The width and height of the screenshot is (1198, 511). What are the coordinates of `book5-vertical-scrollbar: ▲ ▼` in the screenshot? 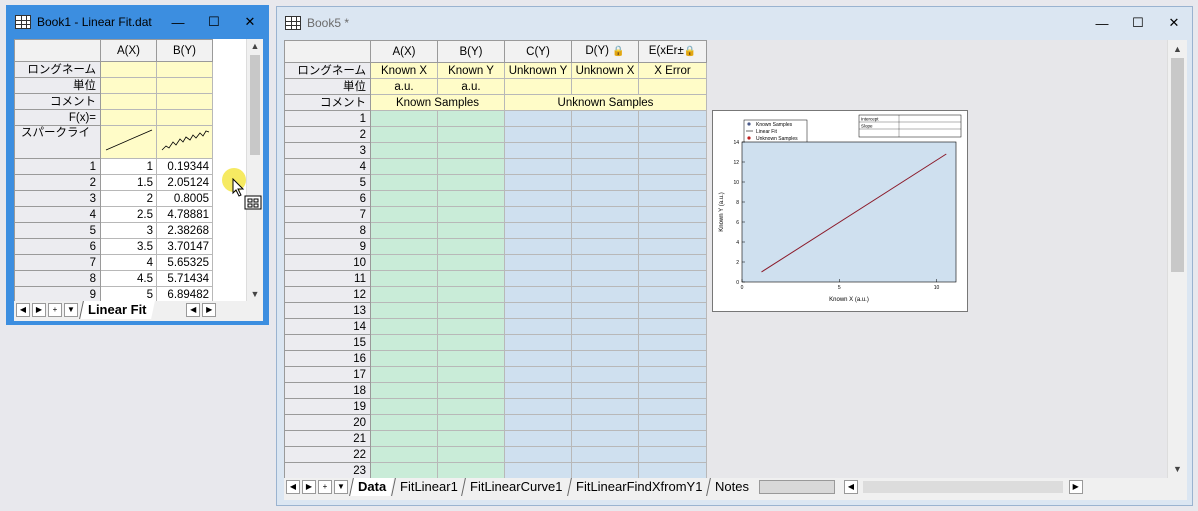 It's located at (1177, 259).